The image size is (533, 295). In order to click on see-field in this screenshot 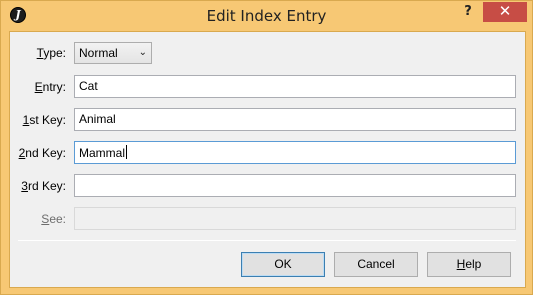, I will do `click(295, 218)`.